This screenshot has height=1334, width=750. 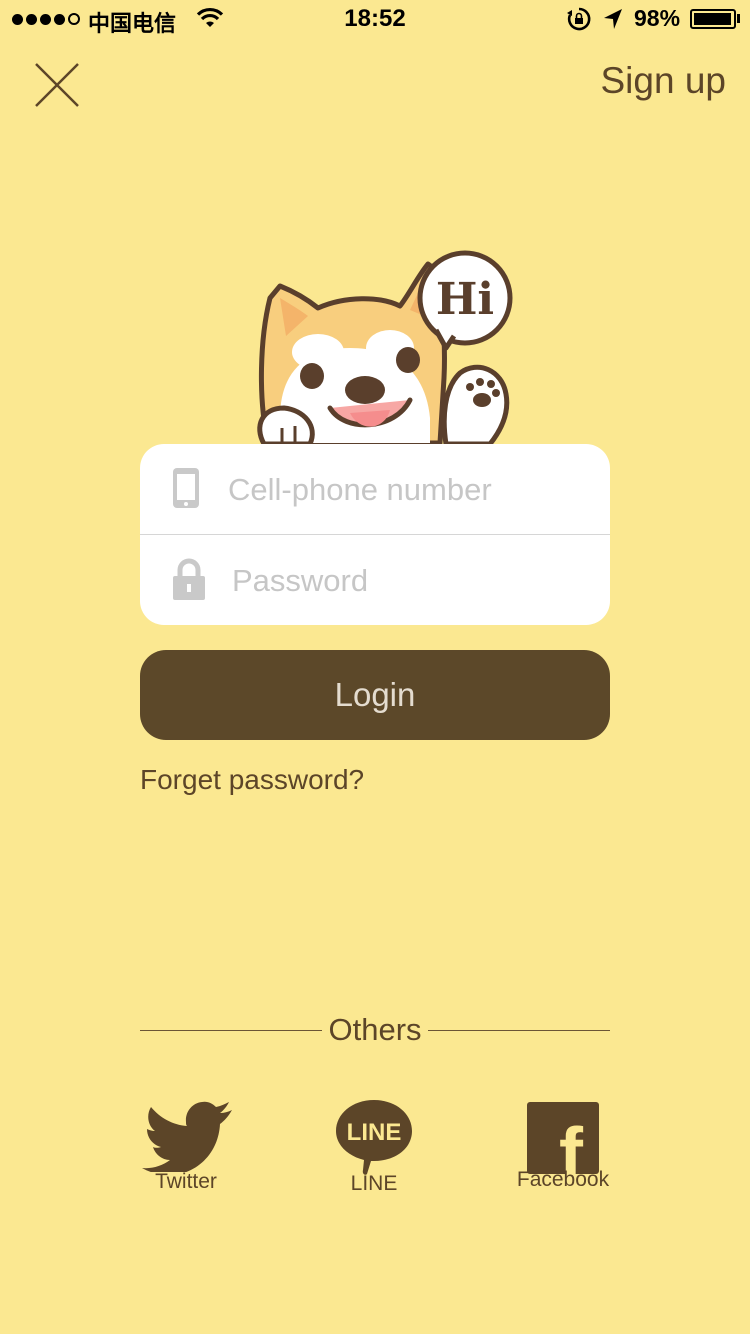 I want to click on line-login-button: LINE LINE, so click(x=374, y=1147).